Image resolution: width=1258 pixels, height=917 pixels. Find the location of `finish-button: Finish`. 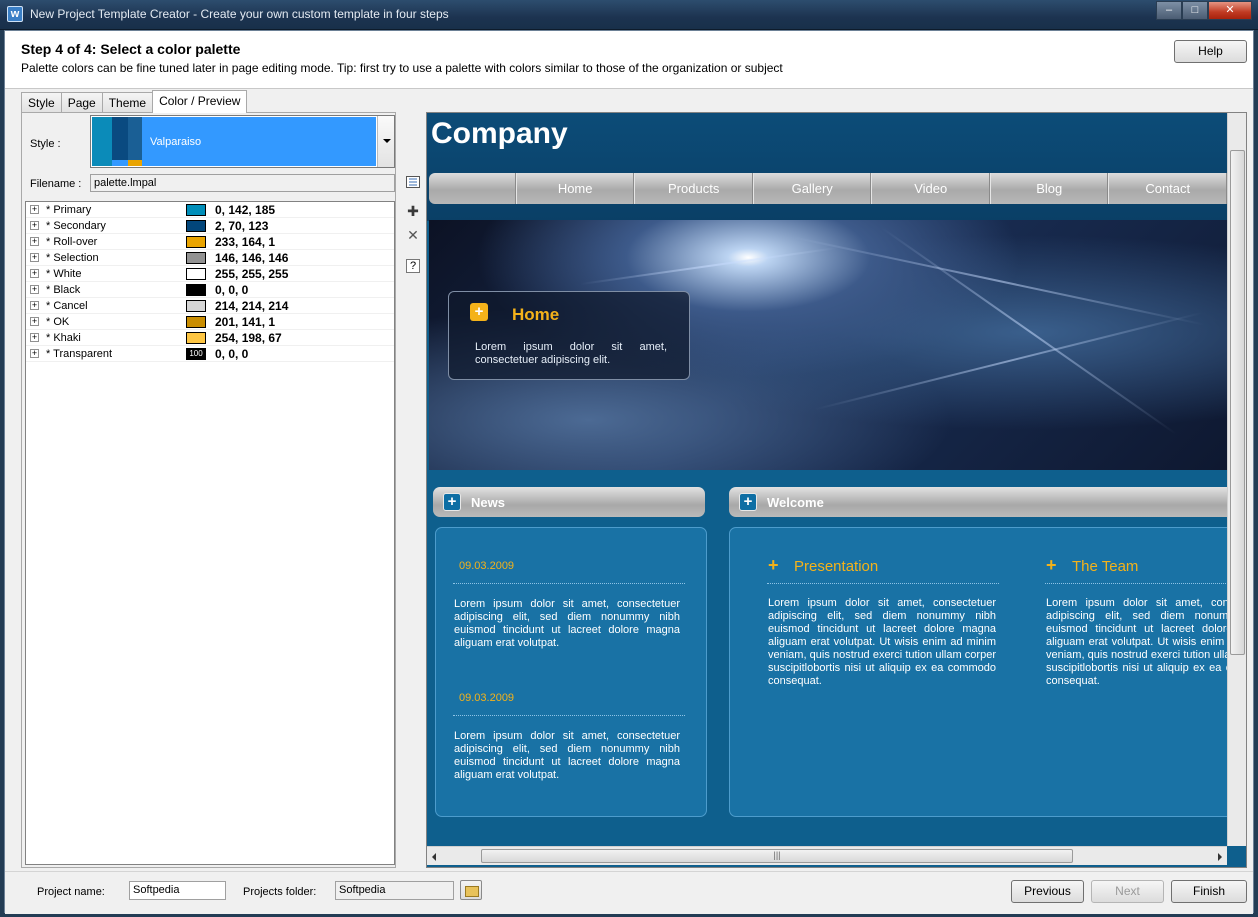

finish-button: Finish is located at coordinates (1209, 891).